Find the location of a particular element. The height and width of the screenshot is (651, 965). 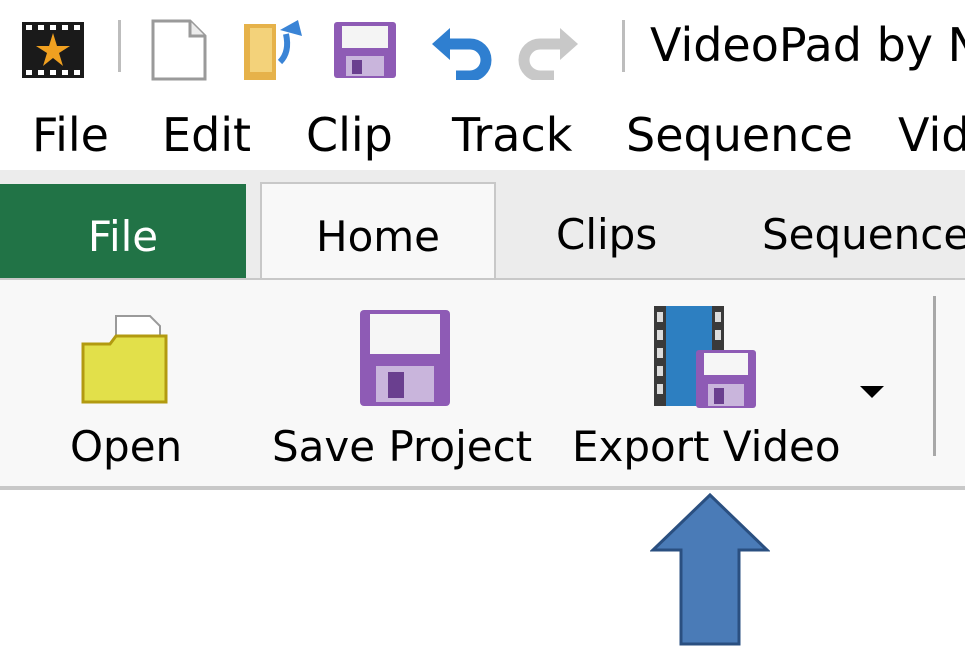

save-project-button: Save Project is located at coordinates (401, 380).